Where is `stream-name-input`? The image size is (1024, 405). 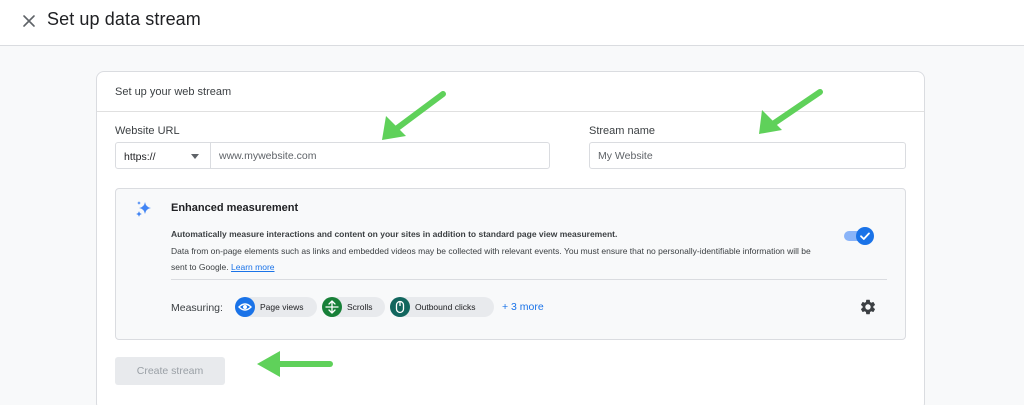
stream-name-input is located at coordinates (747, 155).